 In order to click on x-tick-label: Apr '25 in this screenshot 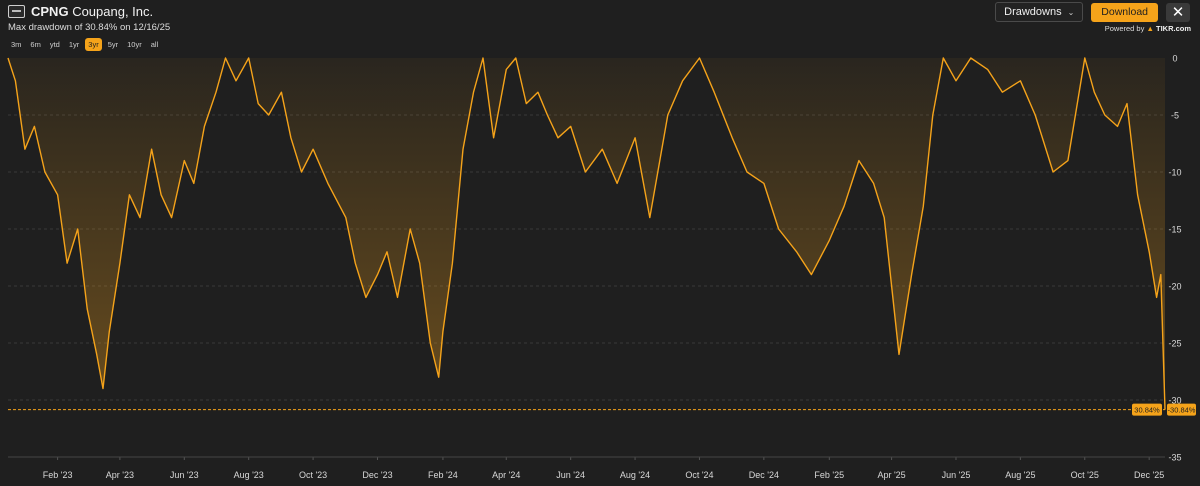, I will do `click(891, 475)`.